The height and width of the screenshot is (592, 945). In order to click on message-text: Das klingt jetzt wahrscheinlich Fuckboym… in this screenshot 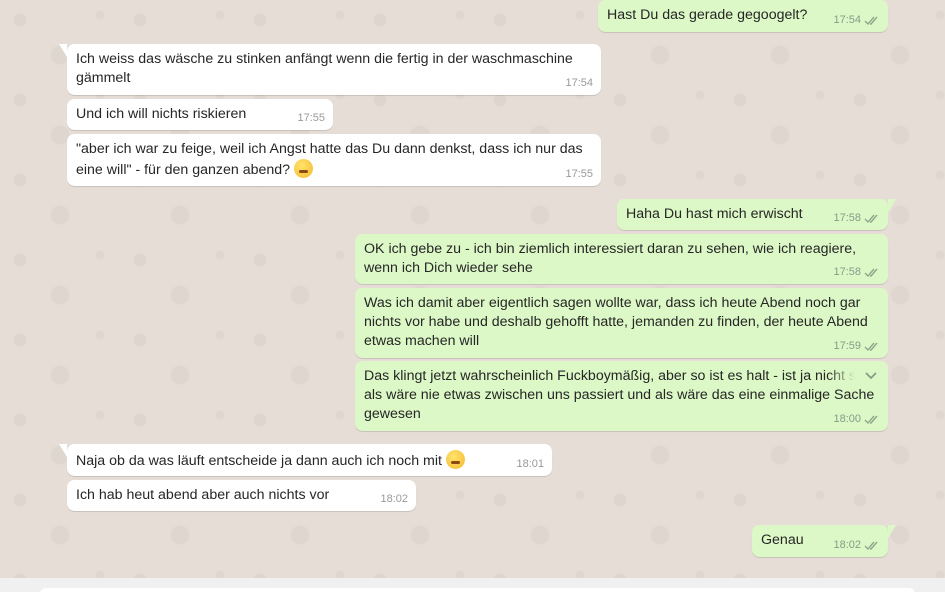, I will do `click(619, 395)`.